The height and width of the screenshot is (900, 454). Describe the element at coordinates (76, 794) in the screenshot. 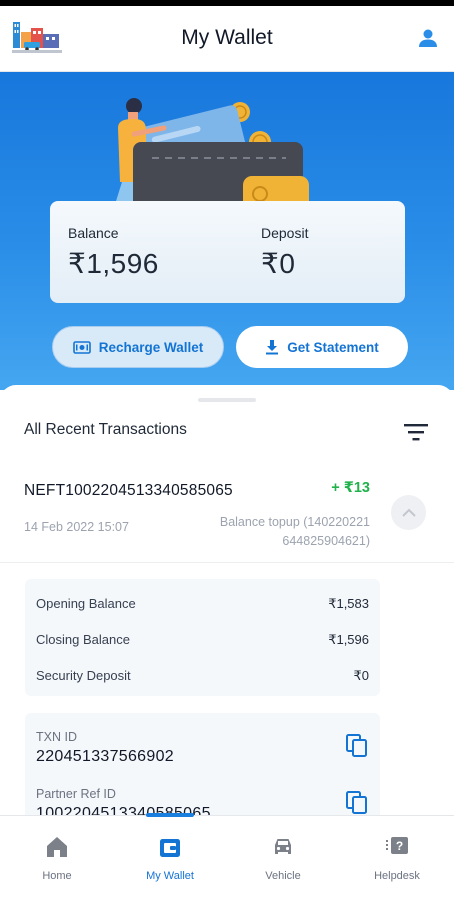

I see `partner-ref-label: Partner Ref ID` at that location.